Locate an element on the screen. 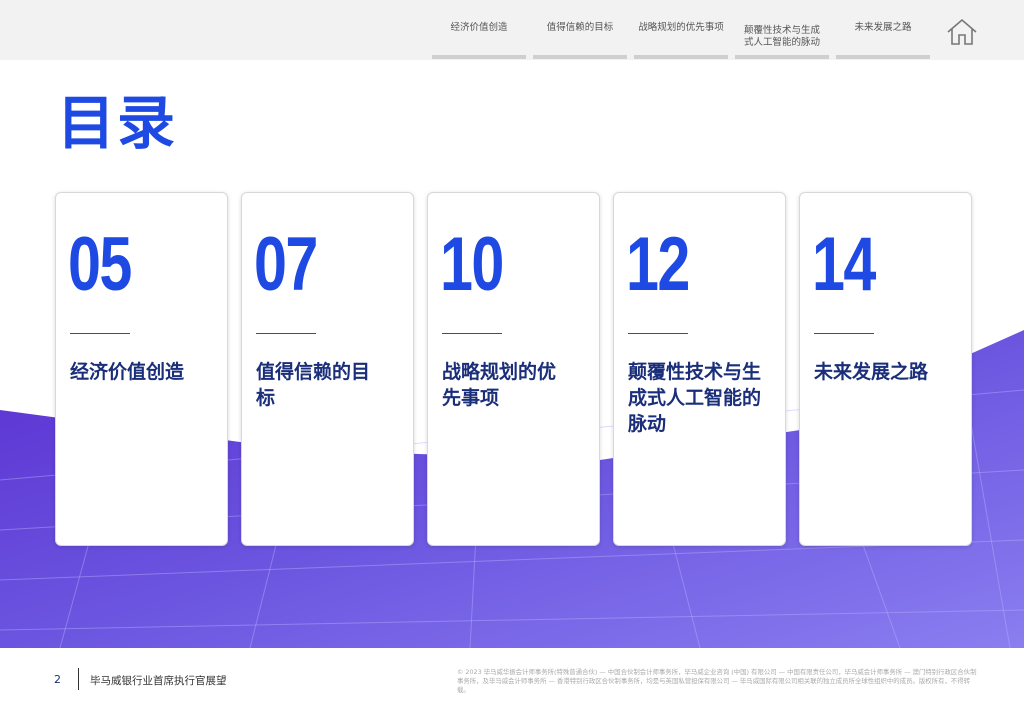 This screenshot has height=725, width=1024. section-title: 战略规划的优先事项 is located at coordinates (499, 385).